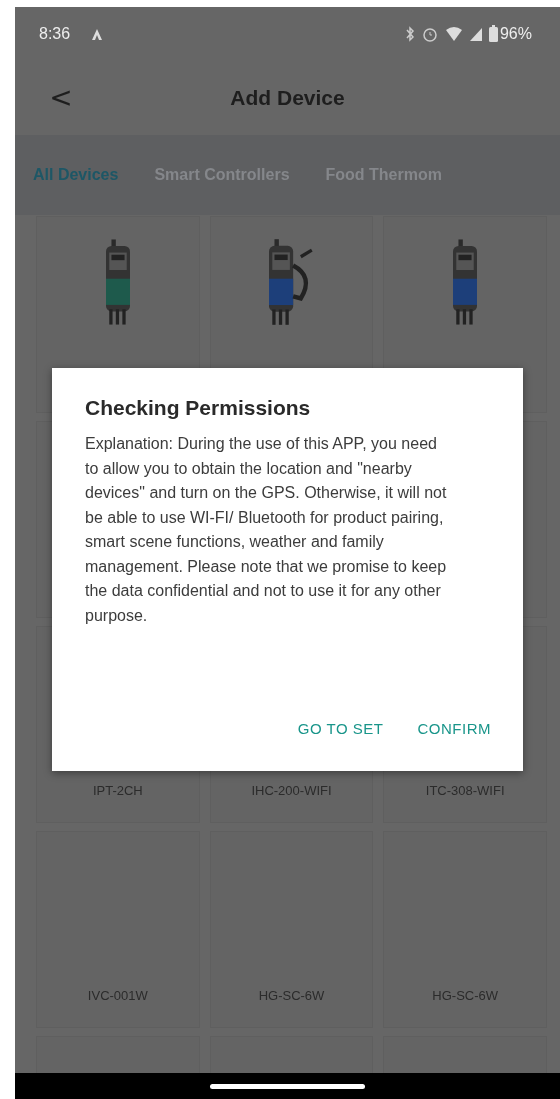 The width and height of the screenshot is (560, 1099). I want to click on dialog-title: Checking Permissions, so click(198, 408).